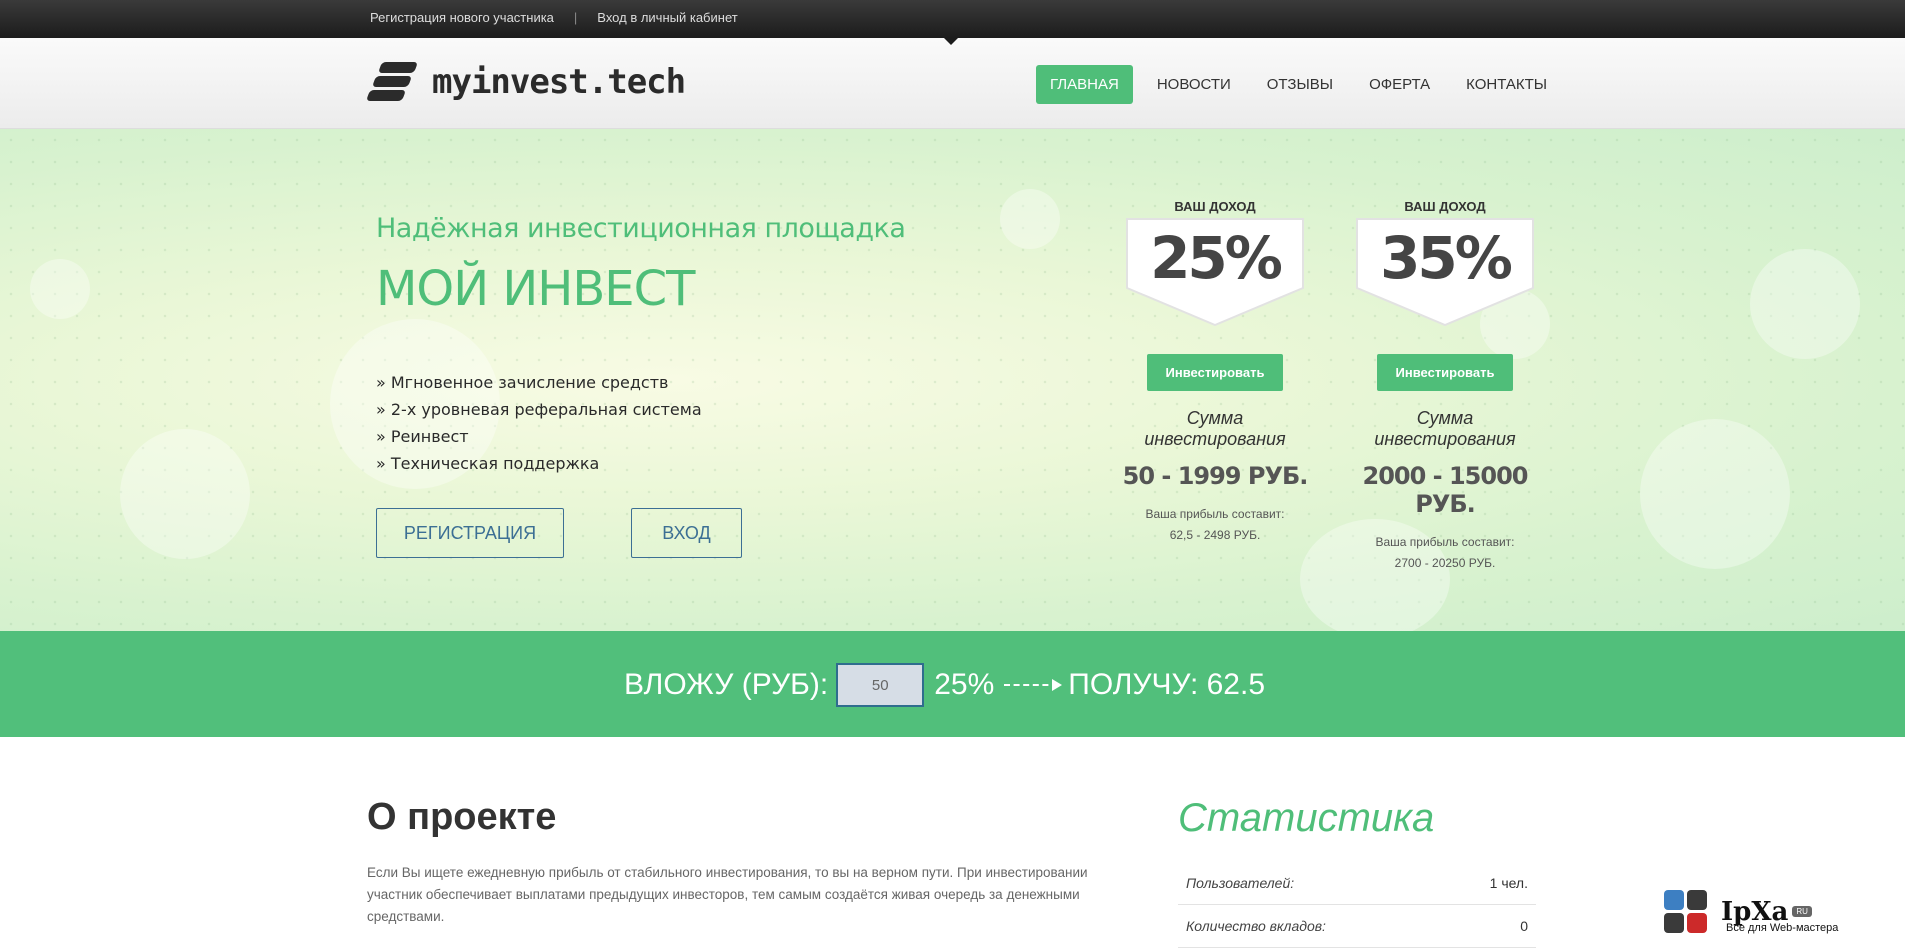 The image size is (1905, 948). I want to click on logo-text: myinvest.tech, so click(559, 82).